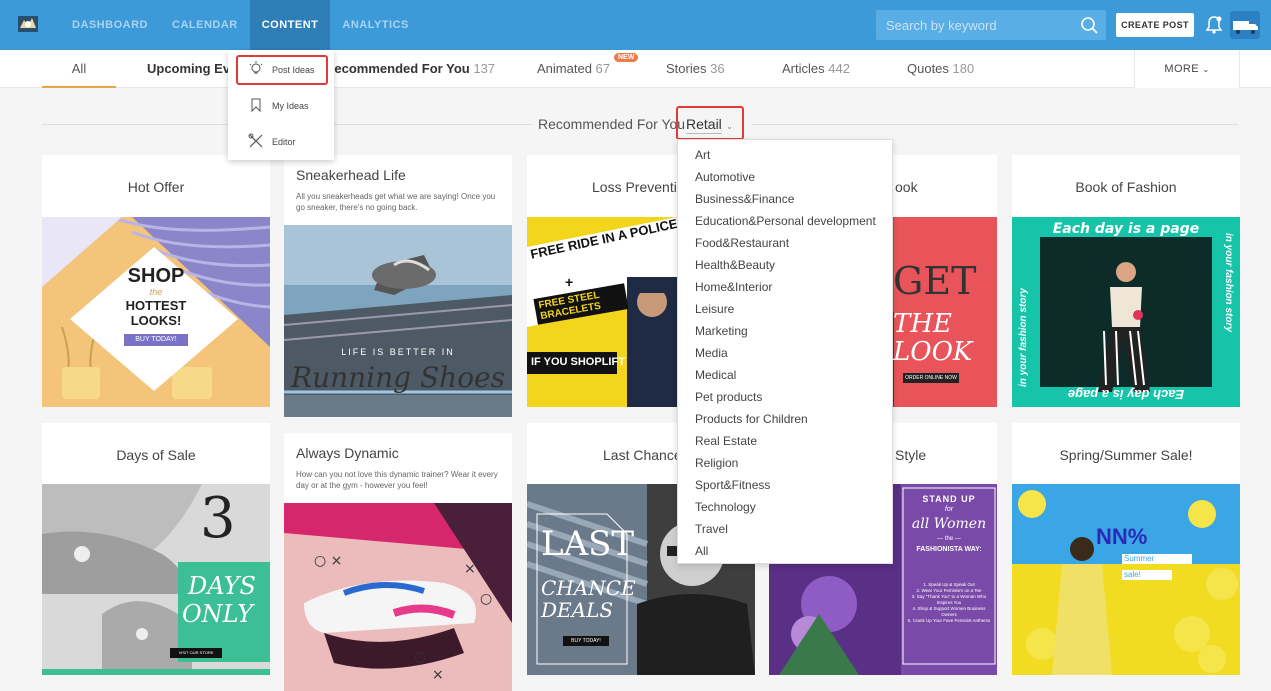 This screenshot has height=691, width=1271. What do you see at coordinates (397, 68) in the screenshot?
I see `tab-recommended-label: Recommended For You` at bounding box center [397, 68].